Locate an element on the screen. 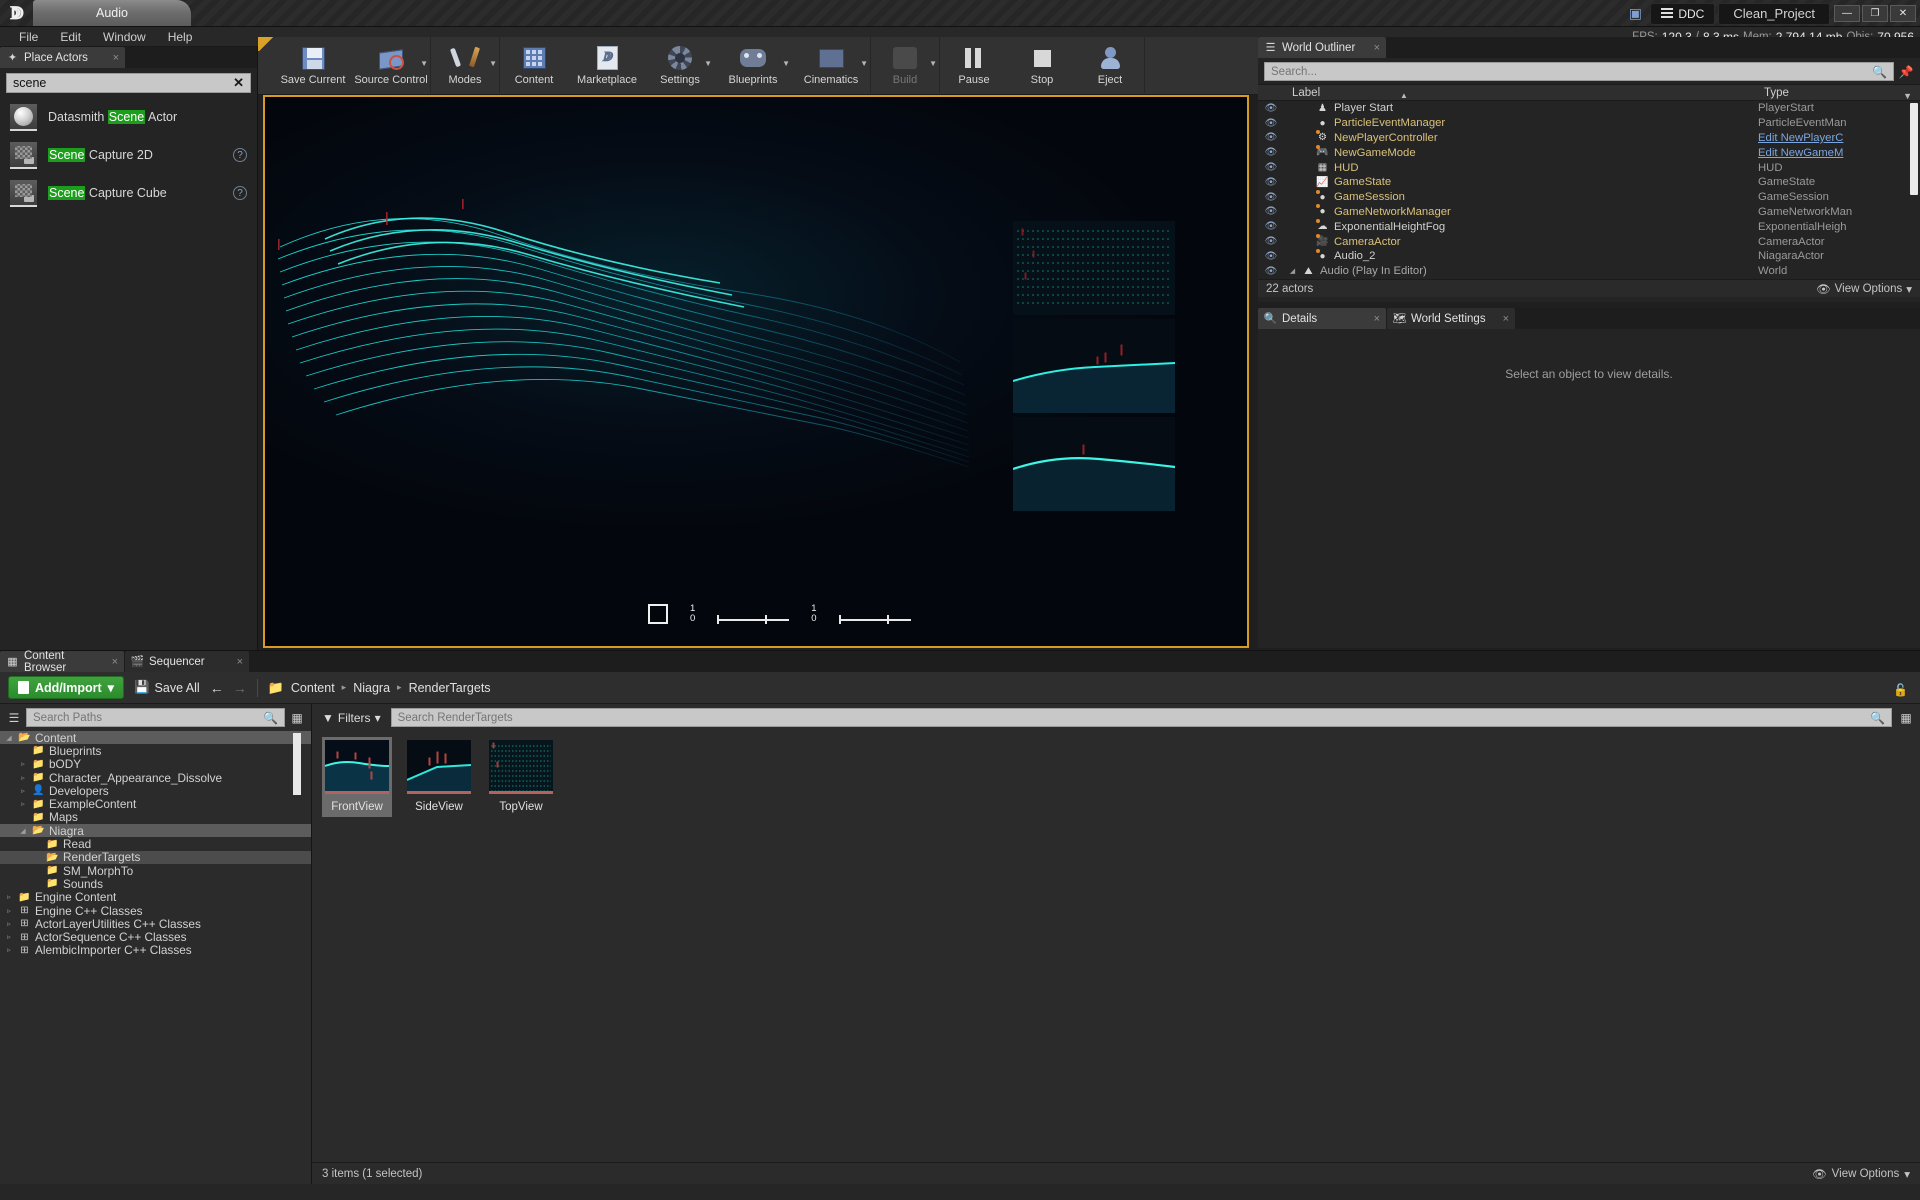 This screenshot has width=1920, height=1200. minimize-button: — is located at coordinates (1847, 13).